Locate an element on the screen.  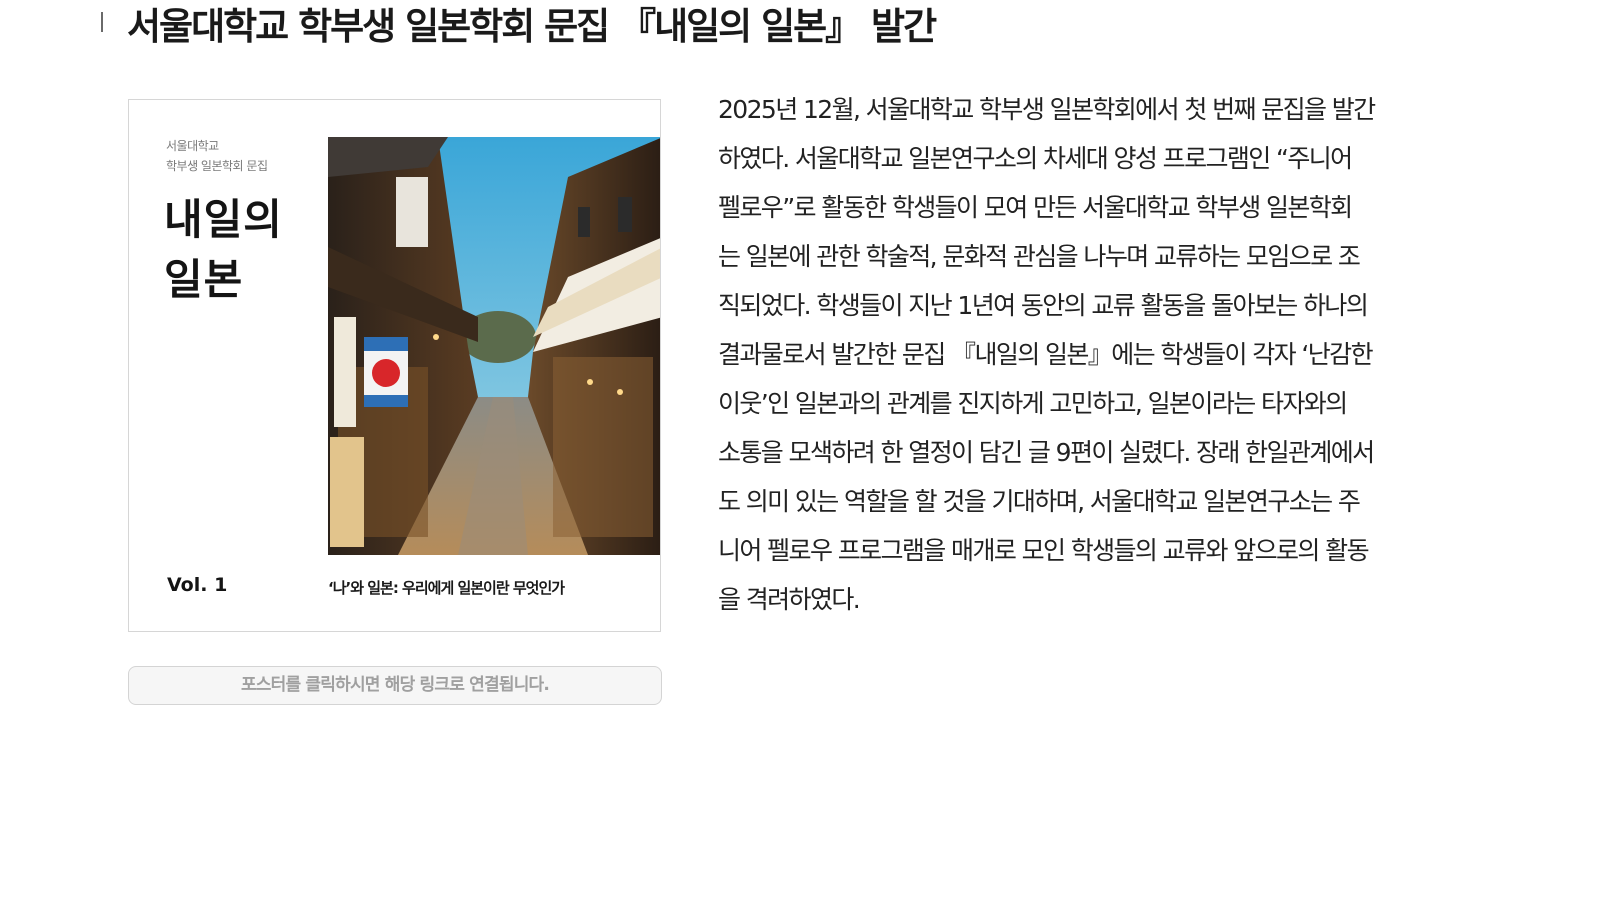
title-accent-bar is located at coordinates (102, 22).